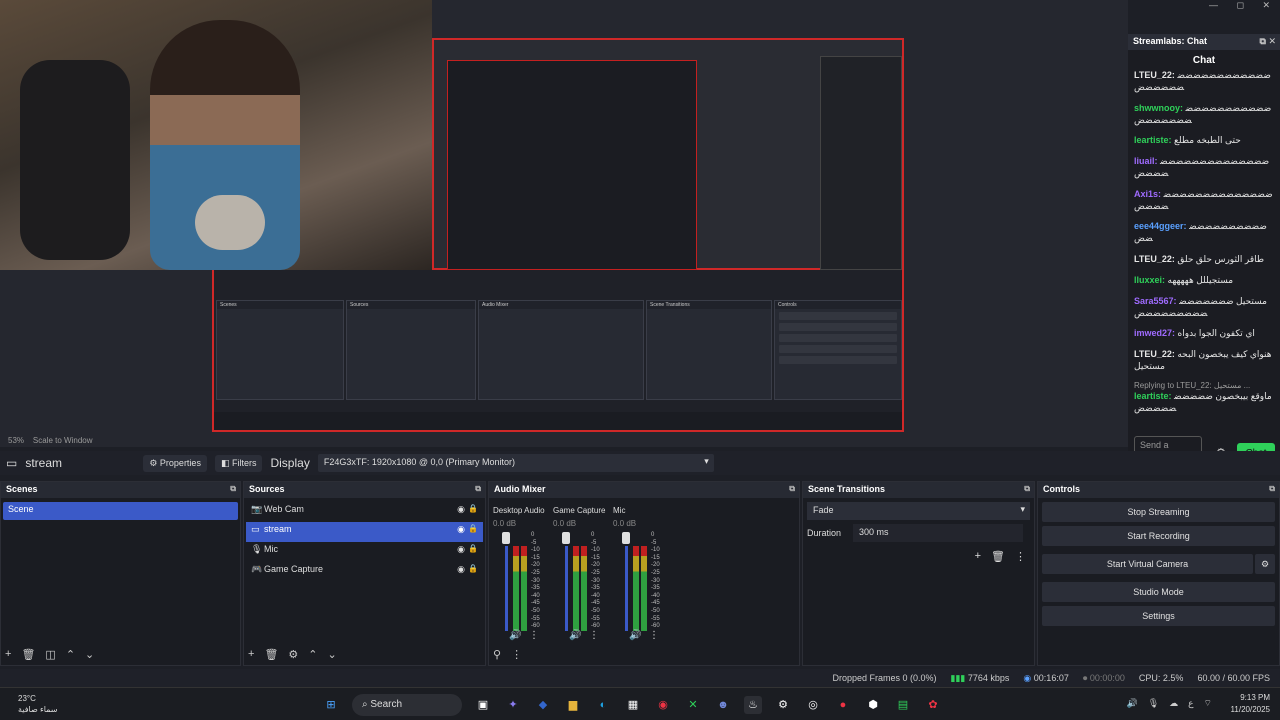 The image size is (1280, 720). What do you see at coordinates (1158, 536) in the screenshot?
I see `start-recording-button: Start Recording` at bounding box center [1158, 536].